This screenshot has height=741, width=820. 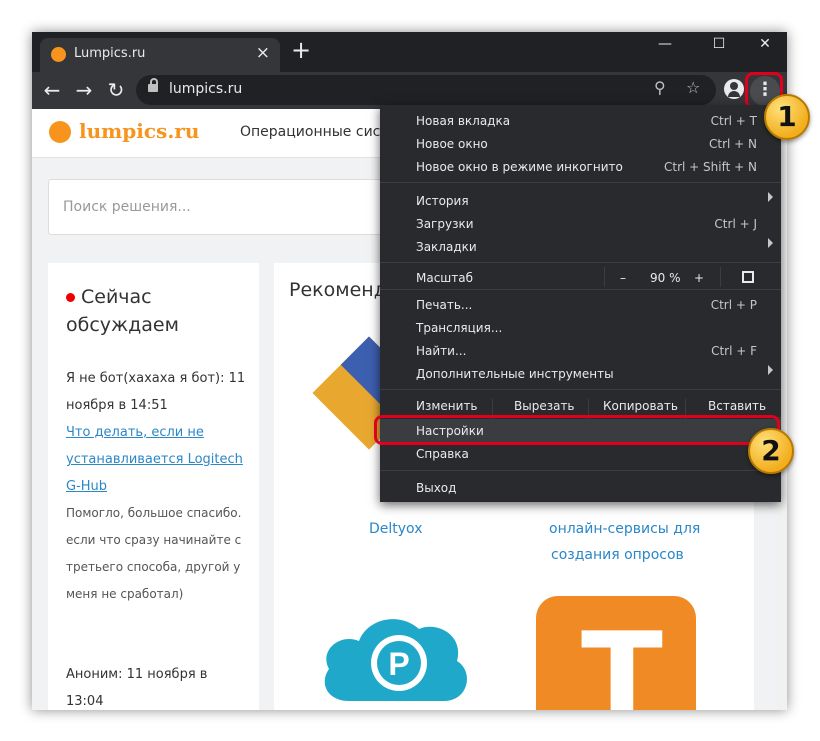 I want to click on url-text: lumpics.ru, so click(x=206, y=89).